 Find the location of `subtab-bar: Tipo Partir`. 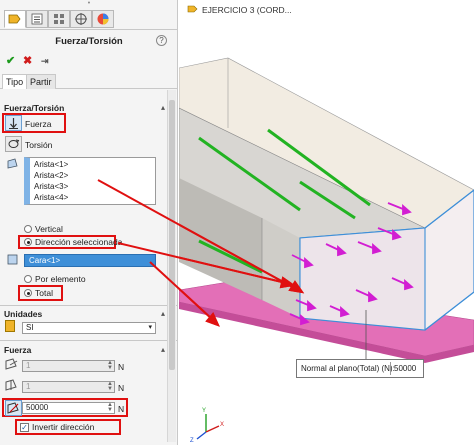

subtab-bar: Tipo Partir is located at coordinates (88, 81).